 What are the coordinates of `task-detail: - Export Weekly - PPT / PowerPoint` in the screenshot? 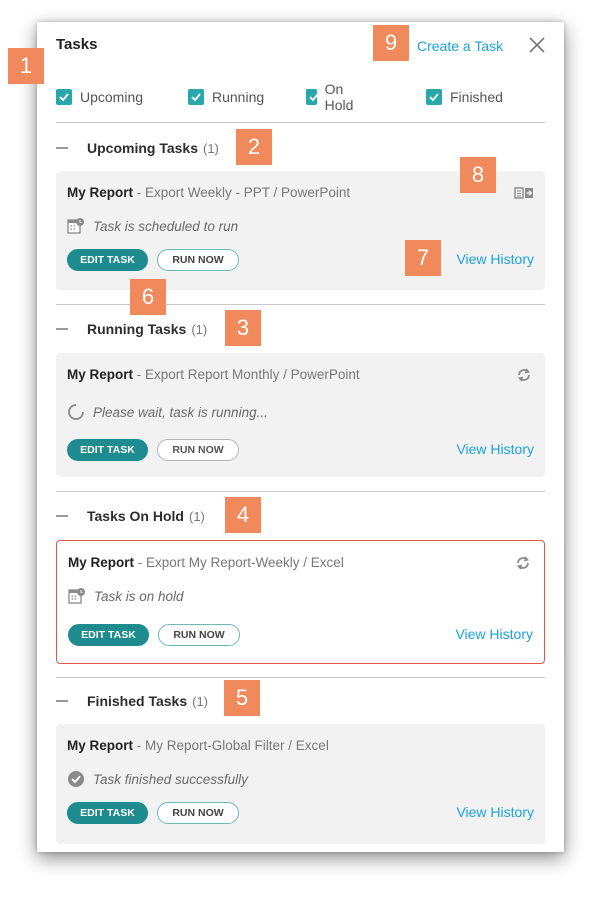 It's located at (242, 192).